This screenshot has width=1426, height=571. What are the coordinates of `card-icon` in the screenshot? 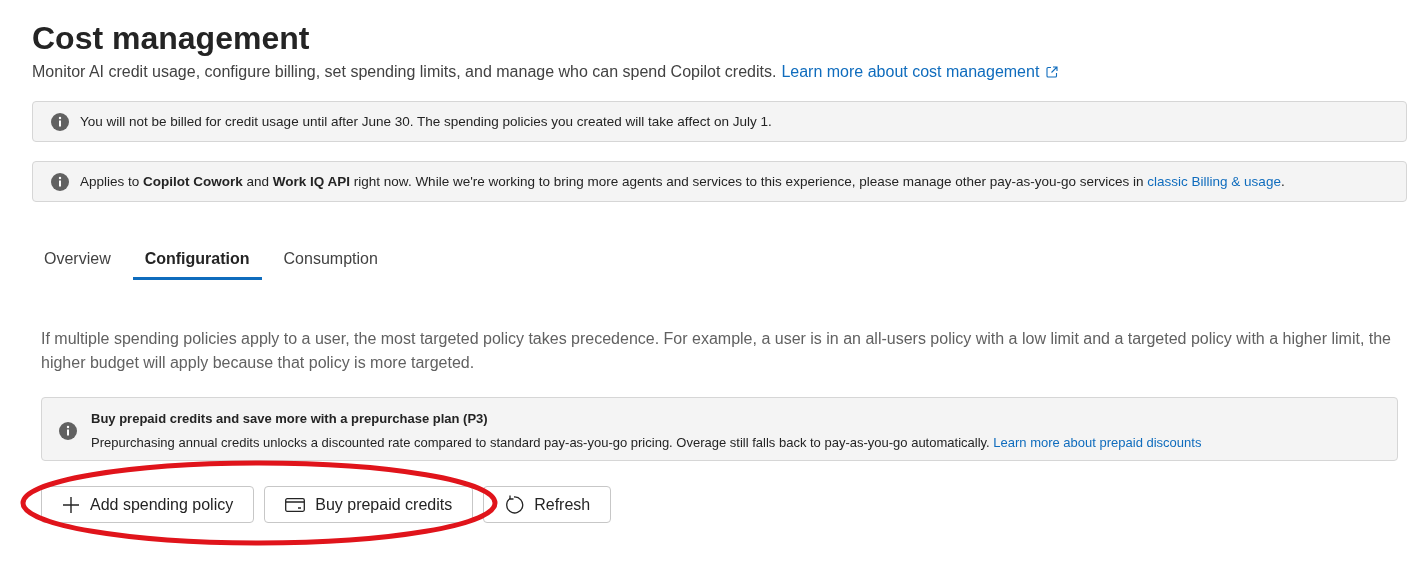 It's located at (295, 504).